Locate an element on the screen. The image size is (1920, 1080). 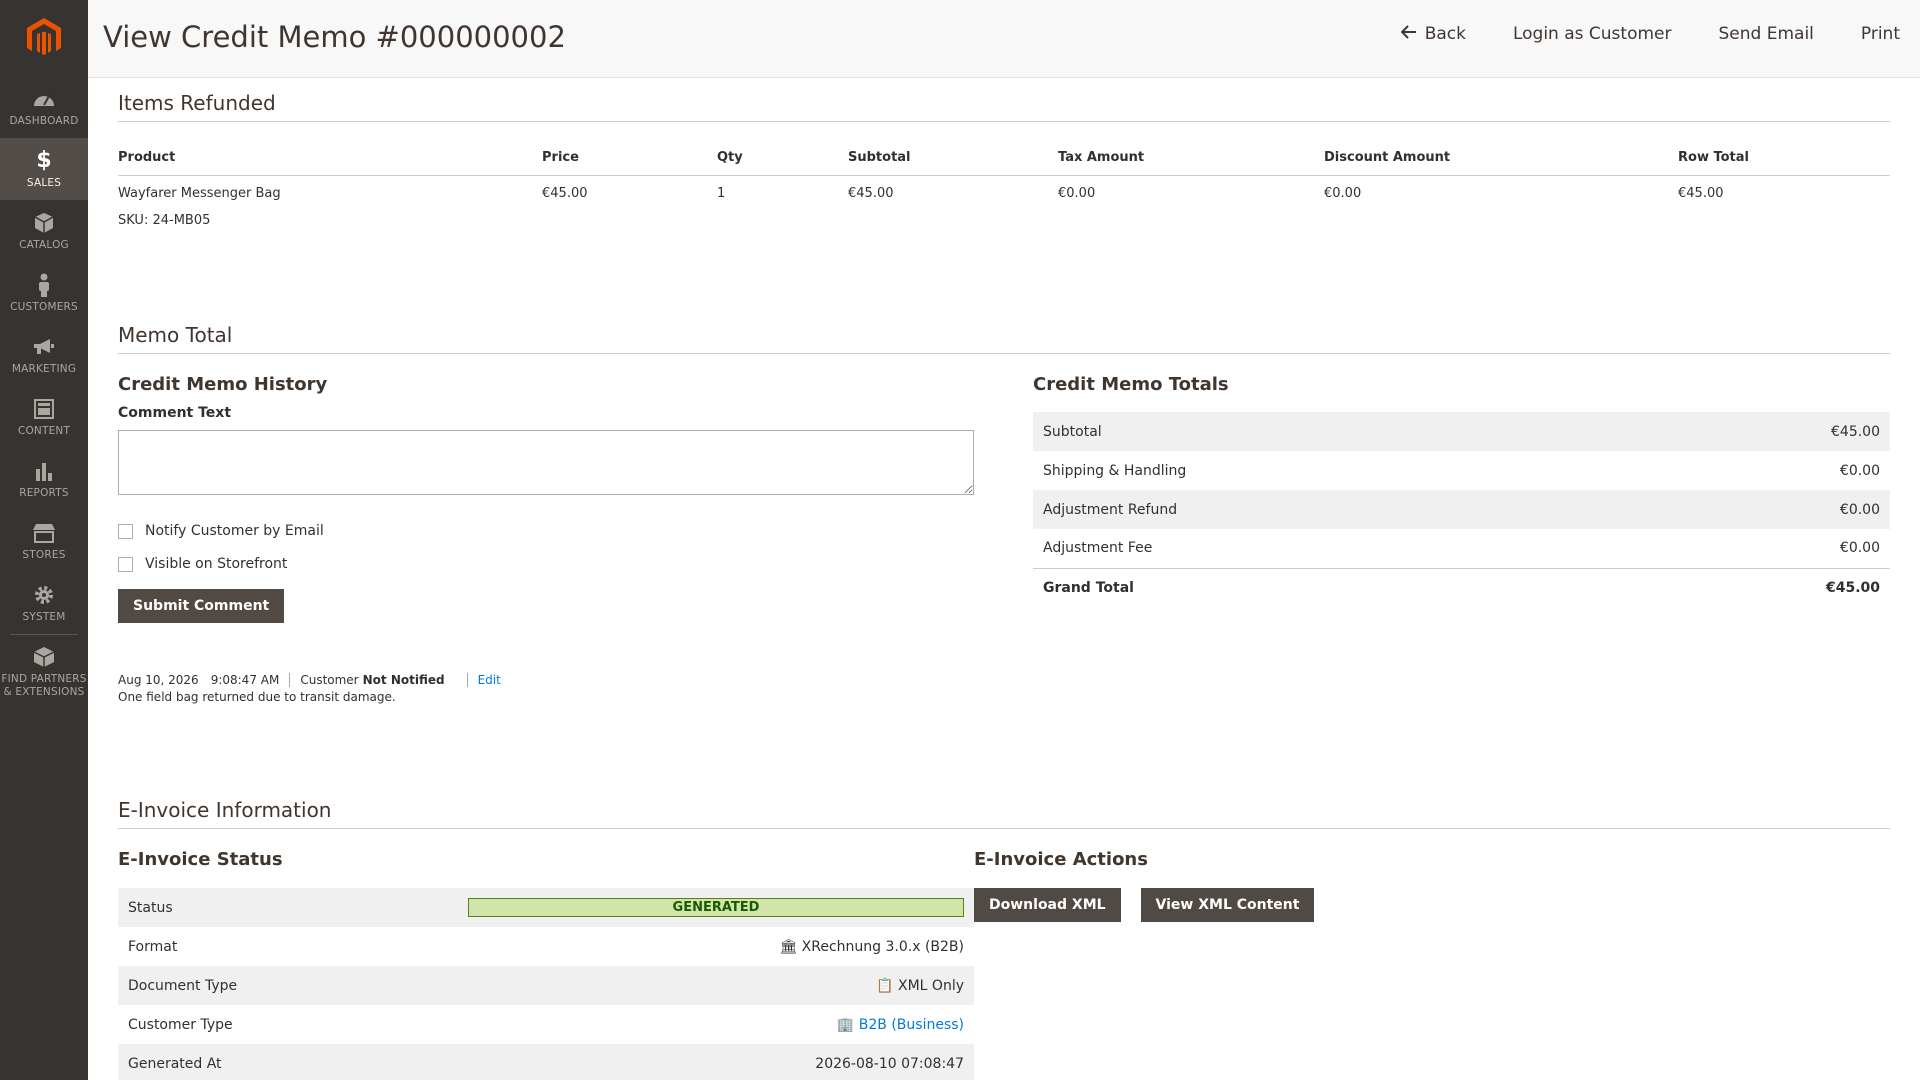
store-icon is located at coordinates (44, 533).